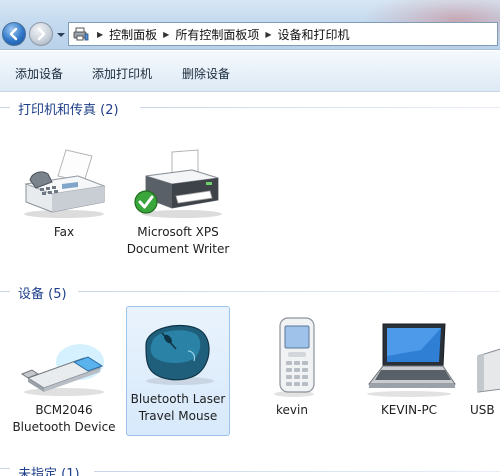 Image resolution: width=500 pixels, height=476 pixels. I want to click on device-fax: Fax, so click(64, 193).